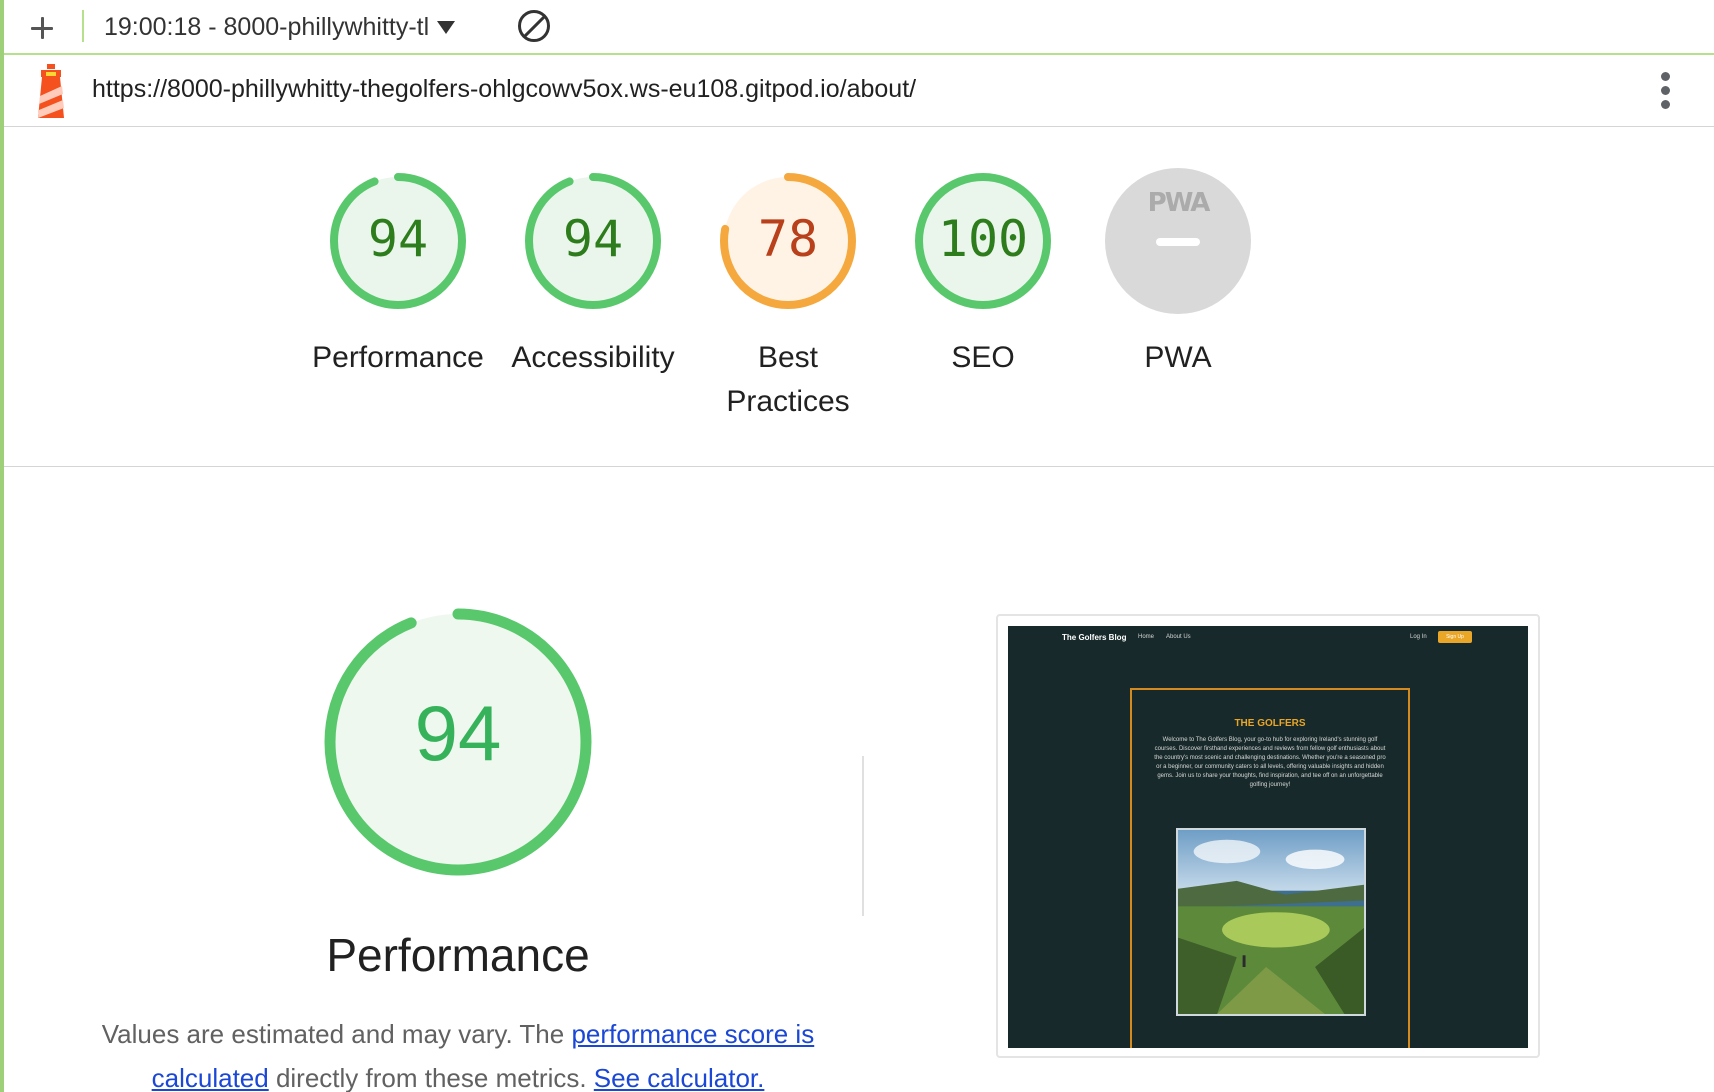  Describe the element at coordinates (458, 733) in the screenshot. I see `performance-score: 94` at that location.